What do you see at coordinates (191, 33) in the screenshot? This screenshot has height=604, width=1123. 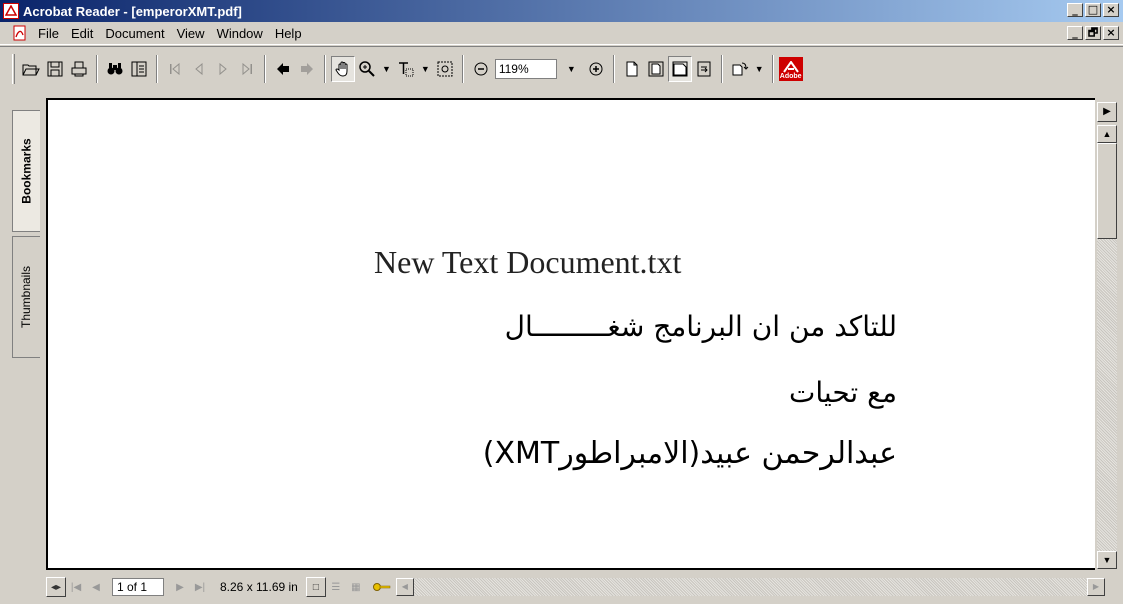 I see `menu-view: View` at bounding box center [191, 33].